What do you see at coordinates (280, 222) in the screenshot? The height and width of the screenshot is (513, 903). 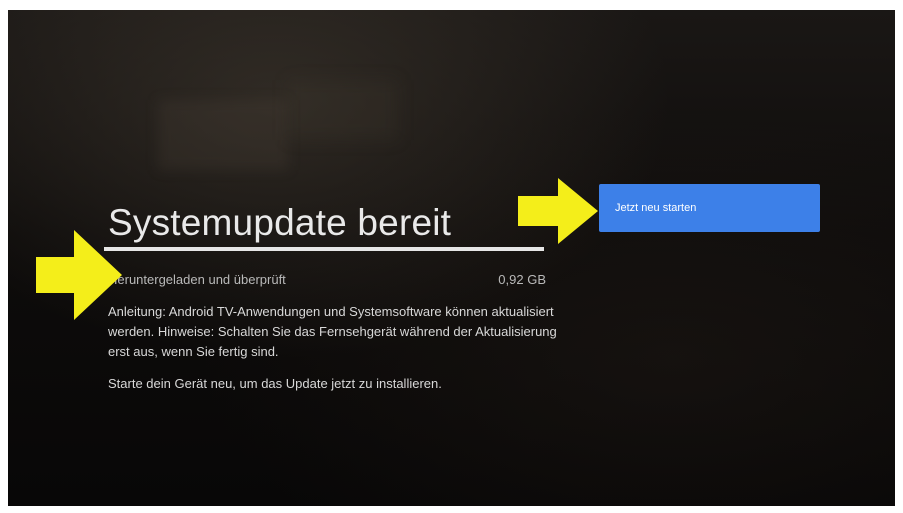 I see `page-title: Systemupdate bereit` at bounding box center [280, 222].